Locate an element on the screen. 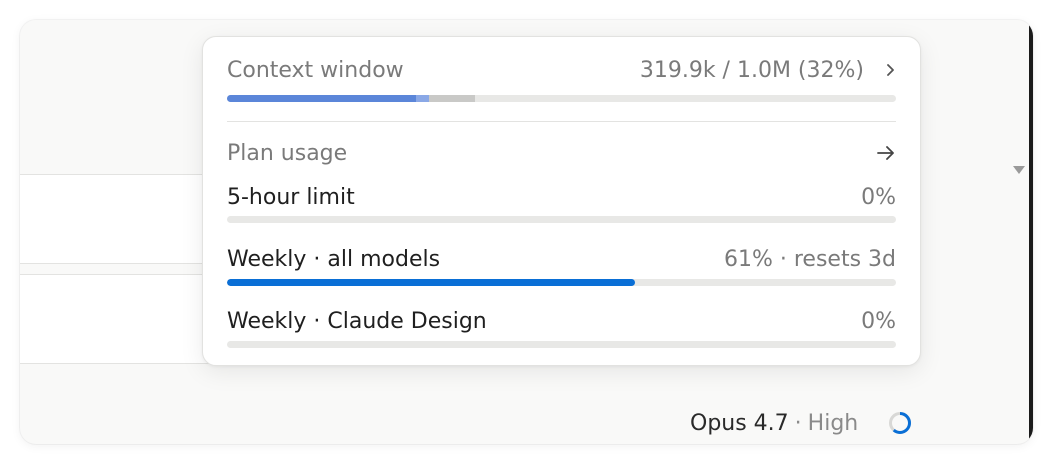 The height and width of the screenshot is (464, 1054). limit-row: Weekly · Claude Design 0% is located at coordinates (561, 321).